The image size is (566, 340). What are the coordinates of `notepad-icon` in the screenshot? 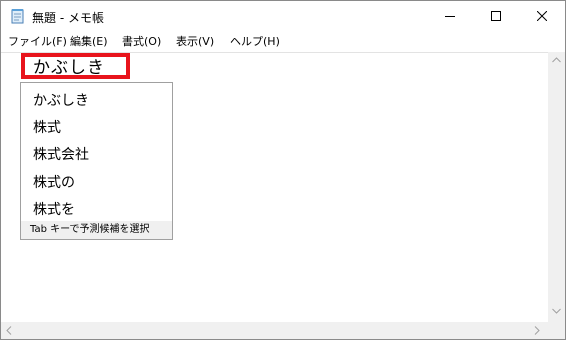 It's located at (18, 16).